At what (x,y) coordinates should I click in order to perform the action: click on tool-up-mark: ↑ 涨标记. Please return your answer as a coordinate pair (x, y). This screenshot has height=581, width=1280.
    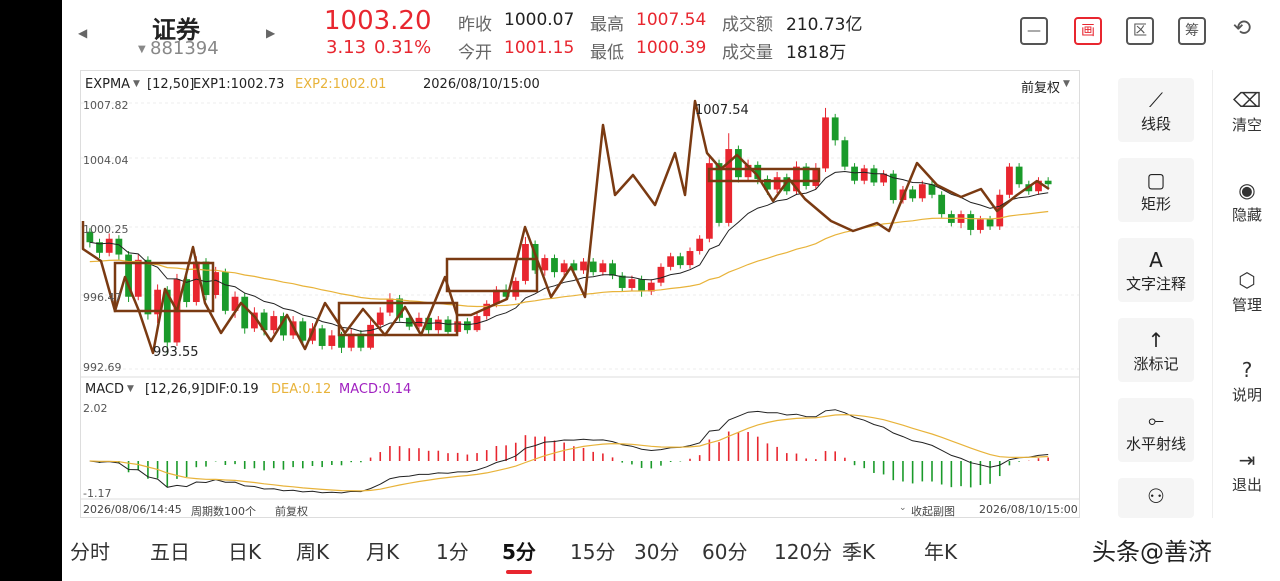
    Looking at the image, I should click on (1156, 350).